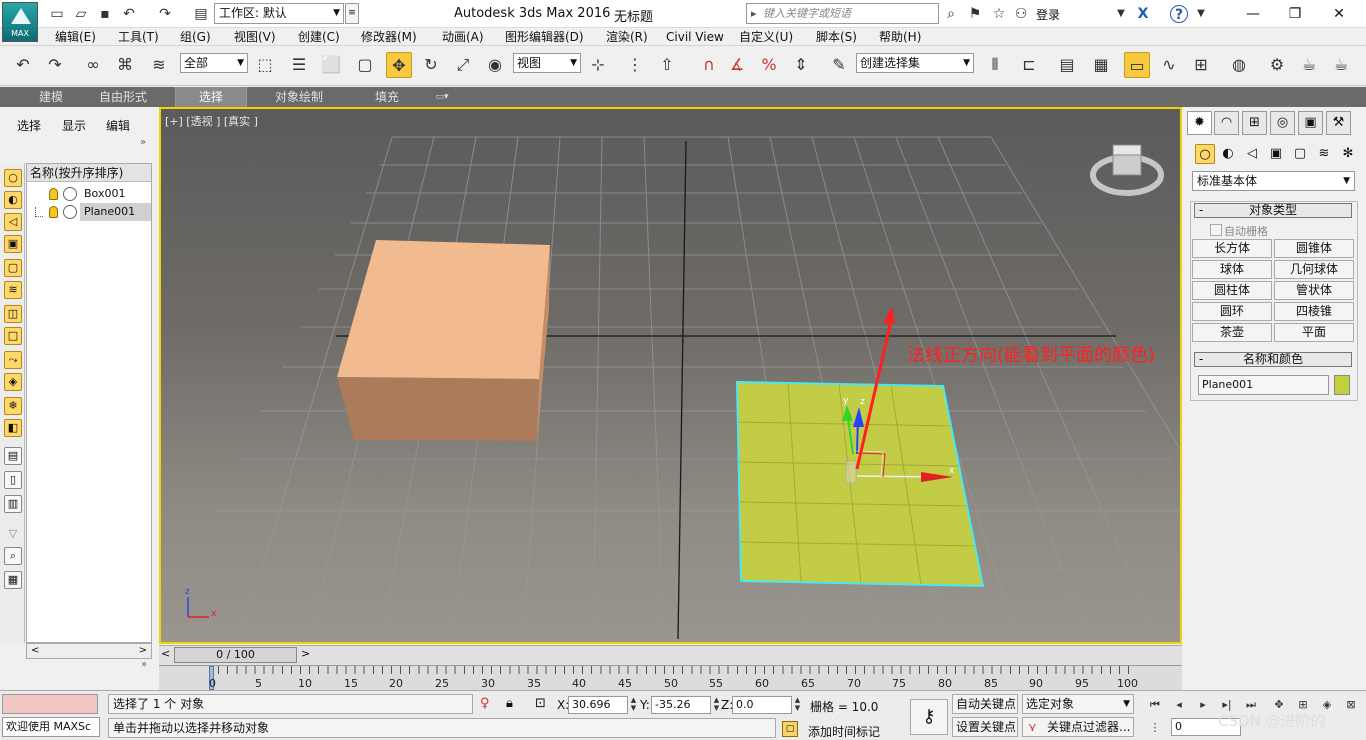 The width and height of the screenshot is (1366, 740). Describe the element at coordinates (159, 65) in the screenshot. I see `bind-space-warp-icon: ≋` at that location.